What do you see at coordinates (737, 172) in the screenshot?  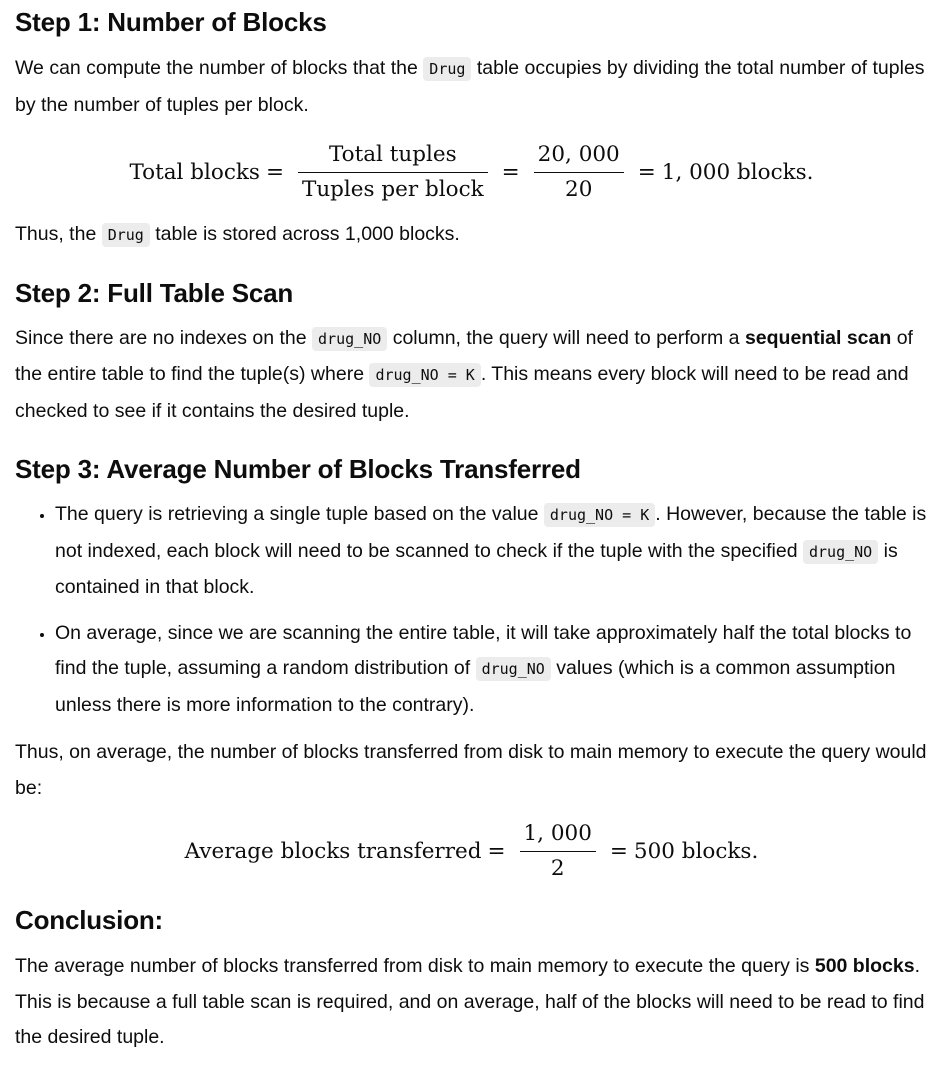 I see `equation-rhs: 1, 000 blocks.` at bounding box center [737, 172].